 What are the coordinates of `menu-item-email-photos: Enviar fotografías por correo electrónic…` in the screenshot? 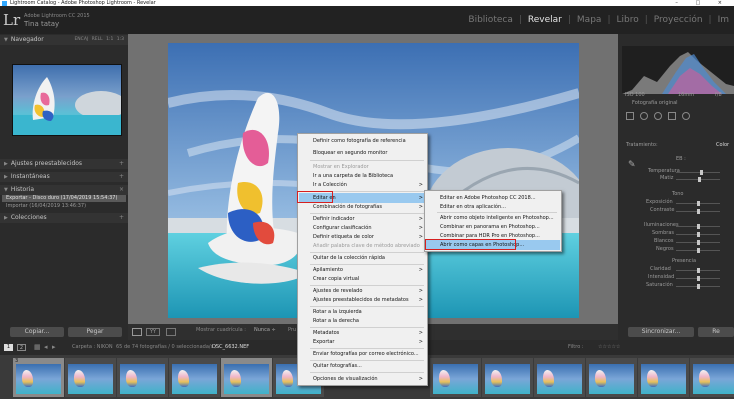 It's located at (362, 354).